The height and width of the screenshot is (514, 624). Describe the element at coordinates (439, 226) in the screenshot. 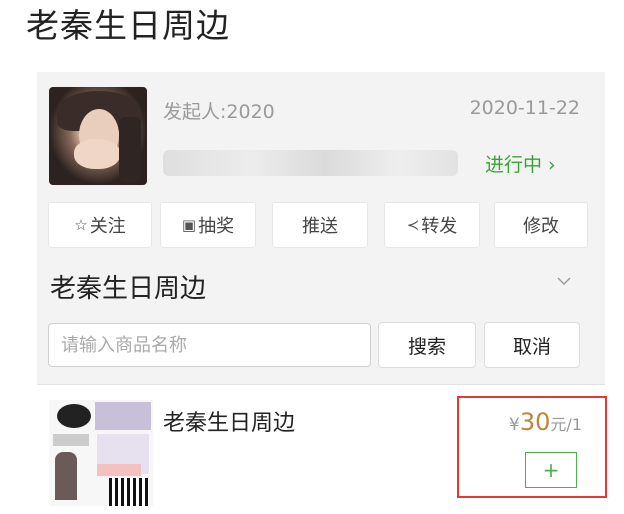

I see `share-label: 转发` at that location.